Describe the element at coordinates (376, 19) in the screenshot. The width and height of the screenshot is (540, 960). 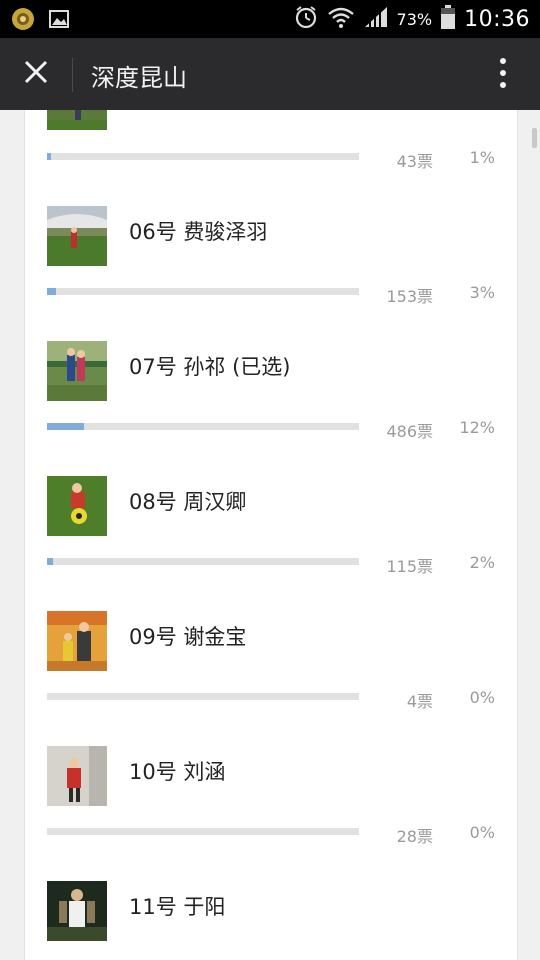
I see `signal-icon` at that location.